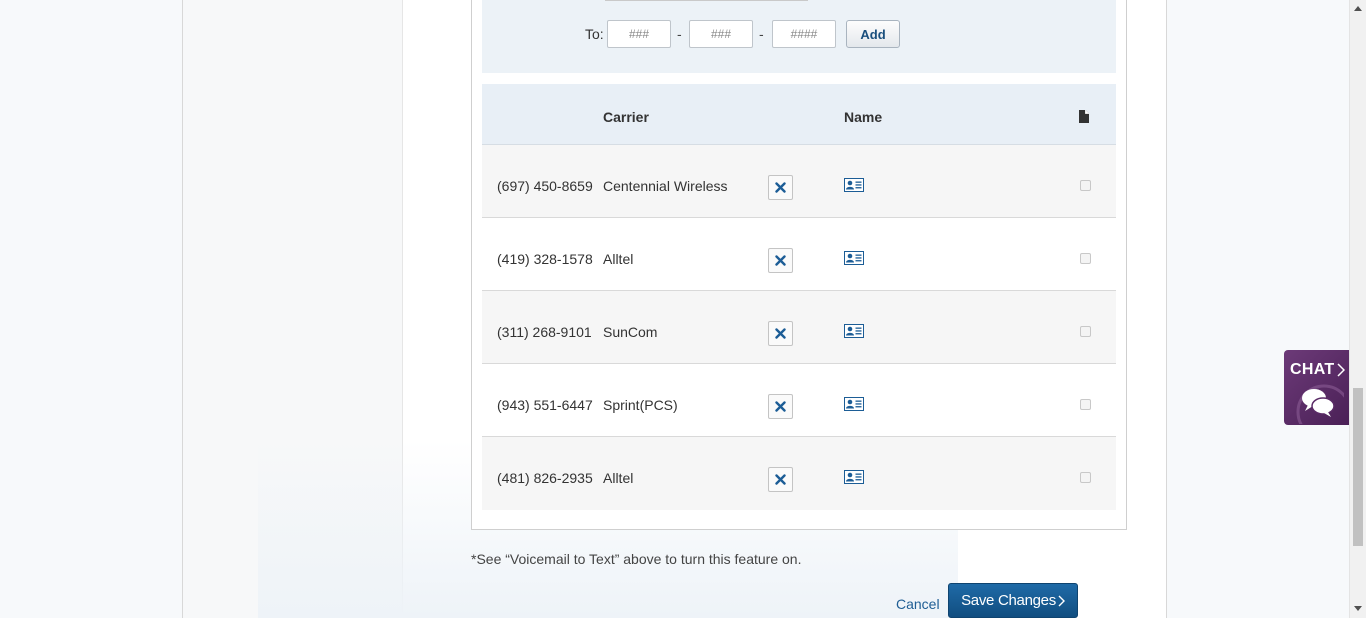 The image size is (1366, 618). Describe the element at coordinates (1358, 8) in the screenshot. I see `scroll-up-arrow-icon` at that location.